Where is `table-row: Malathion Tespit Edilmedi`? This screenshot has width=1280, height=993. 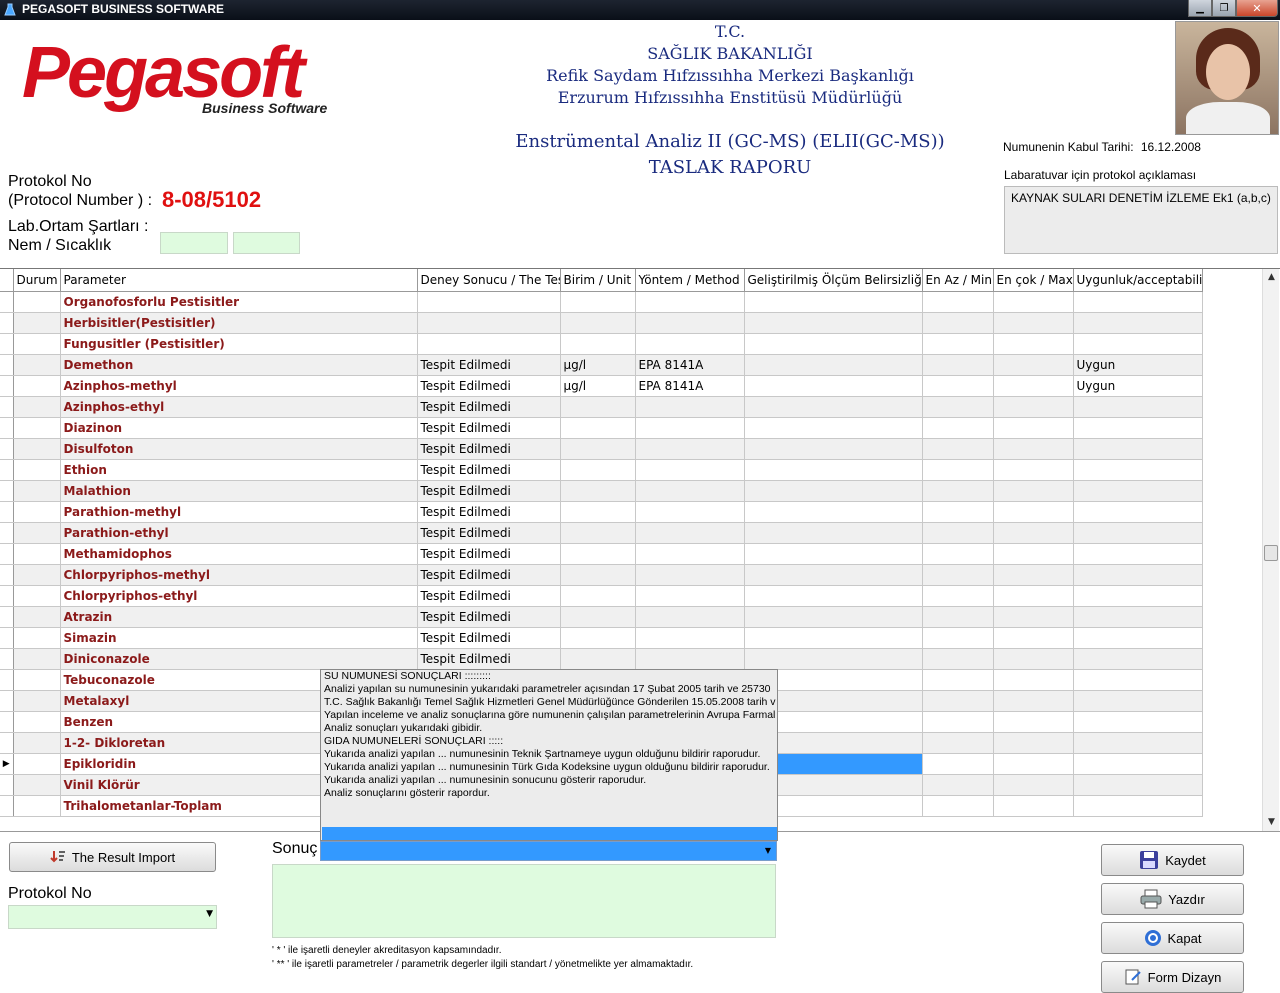
table-row: Malathion Tespit Edilmedi is located at coordinates (601, 491).